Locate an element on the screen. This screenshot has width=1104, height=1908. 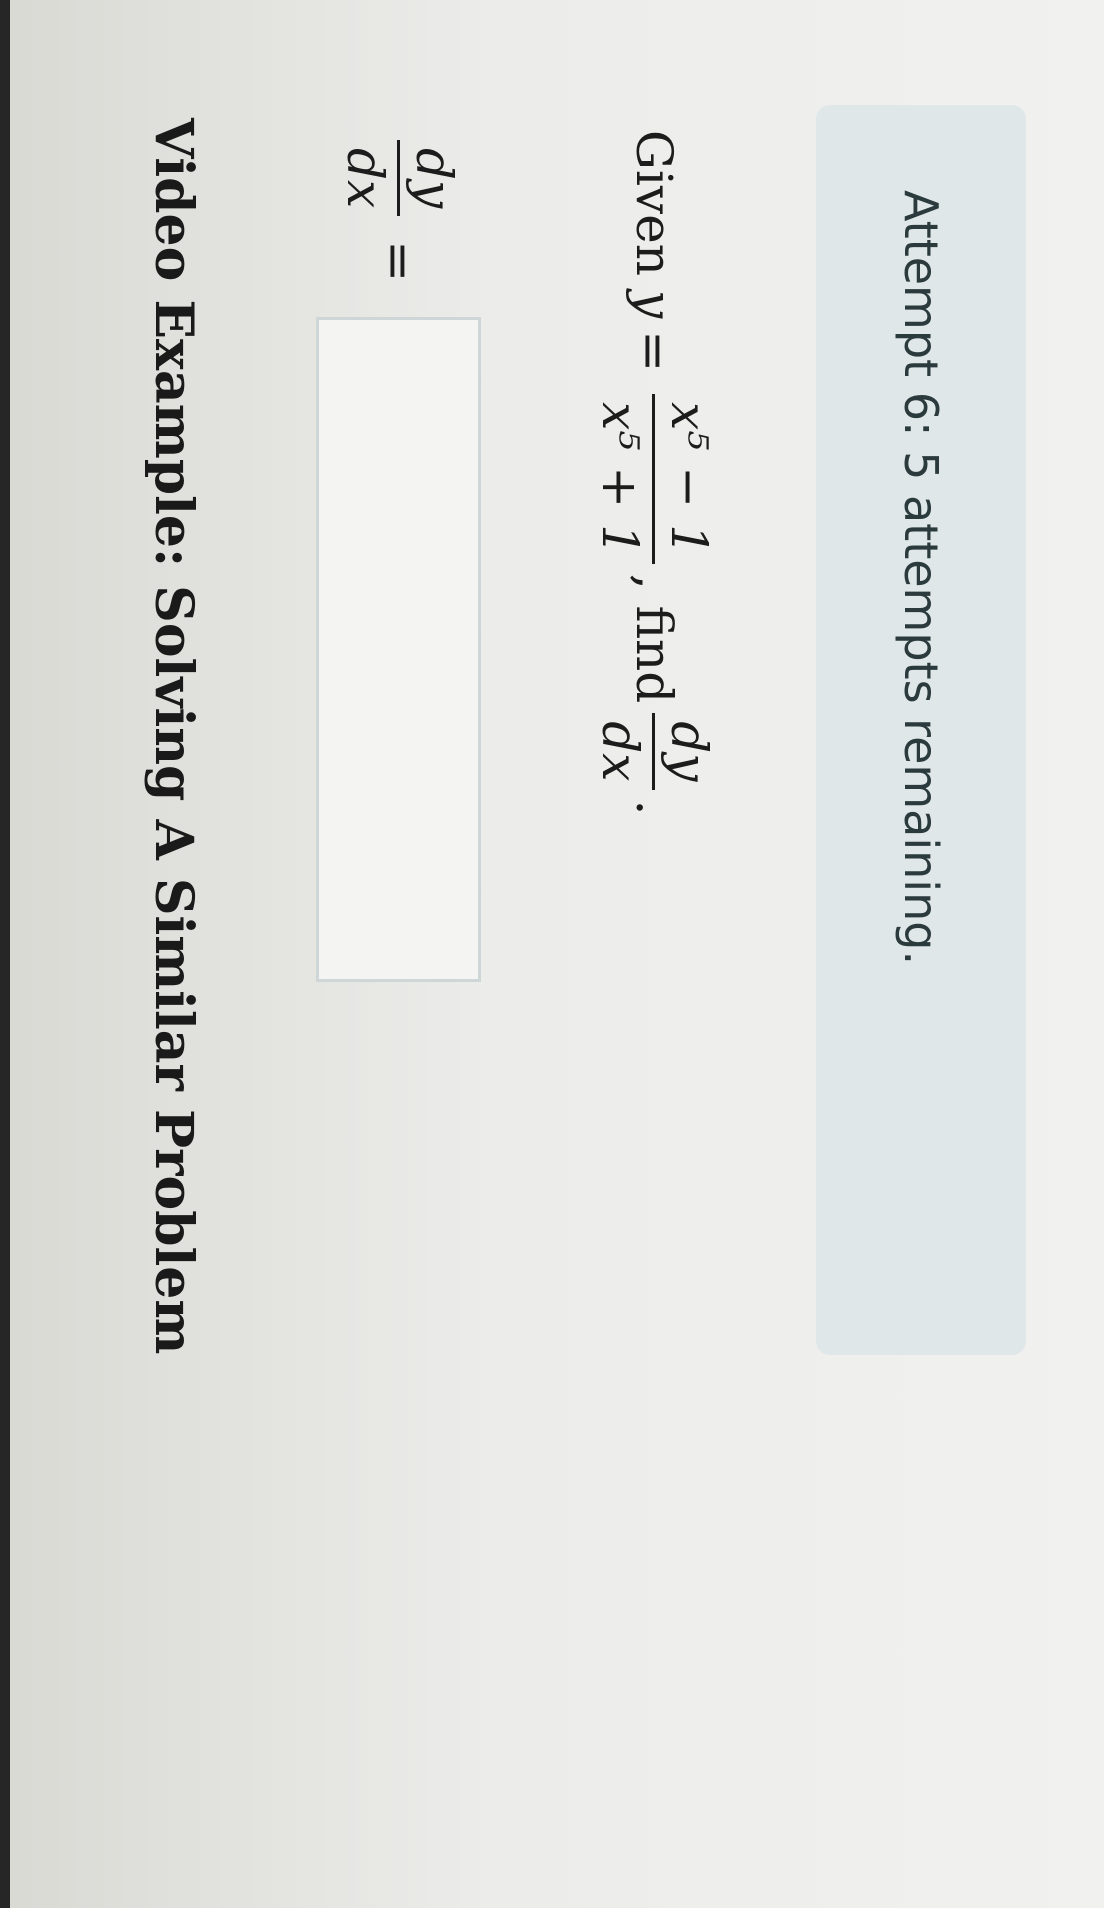
answer-lhs-denominator: dx is located at coordinates (365, 178).